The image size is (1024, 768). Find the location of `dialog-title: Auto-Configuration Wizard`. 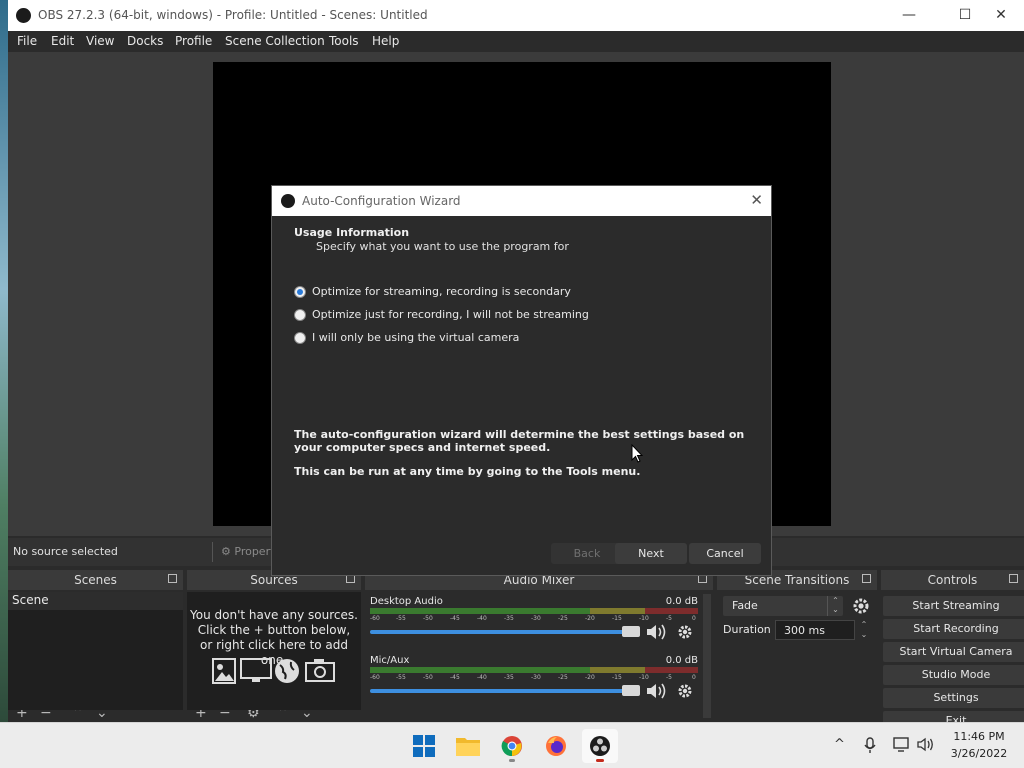

dialog-title: Auto-Configuration Wizard is located at coordinates (381, 201).